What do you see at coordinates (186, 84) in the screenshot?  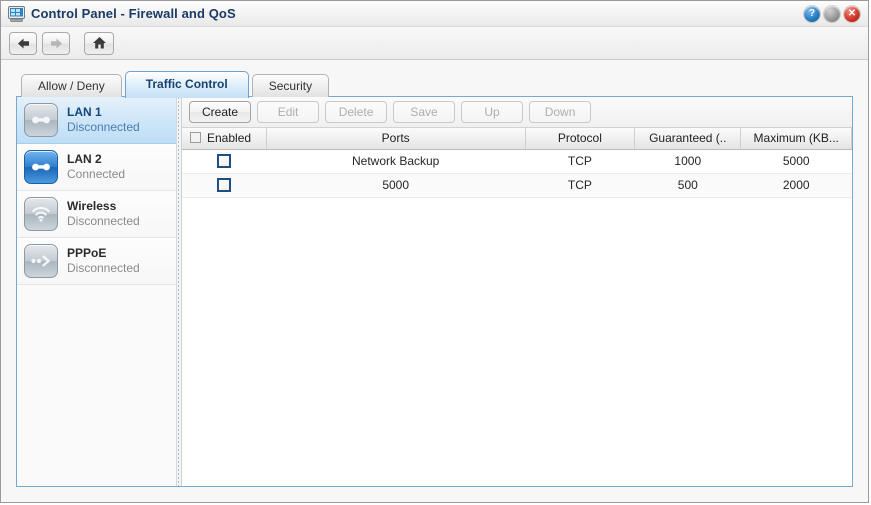 I see `tab-traffic-control: Traffic Control` at bounding box center [186, 84].